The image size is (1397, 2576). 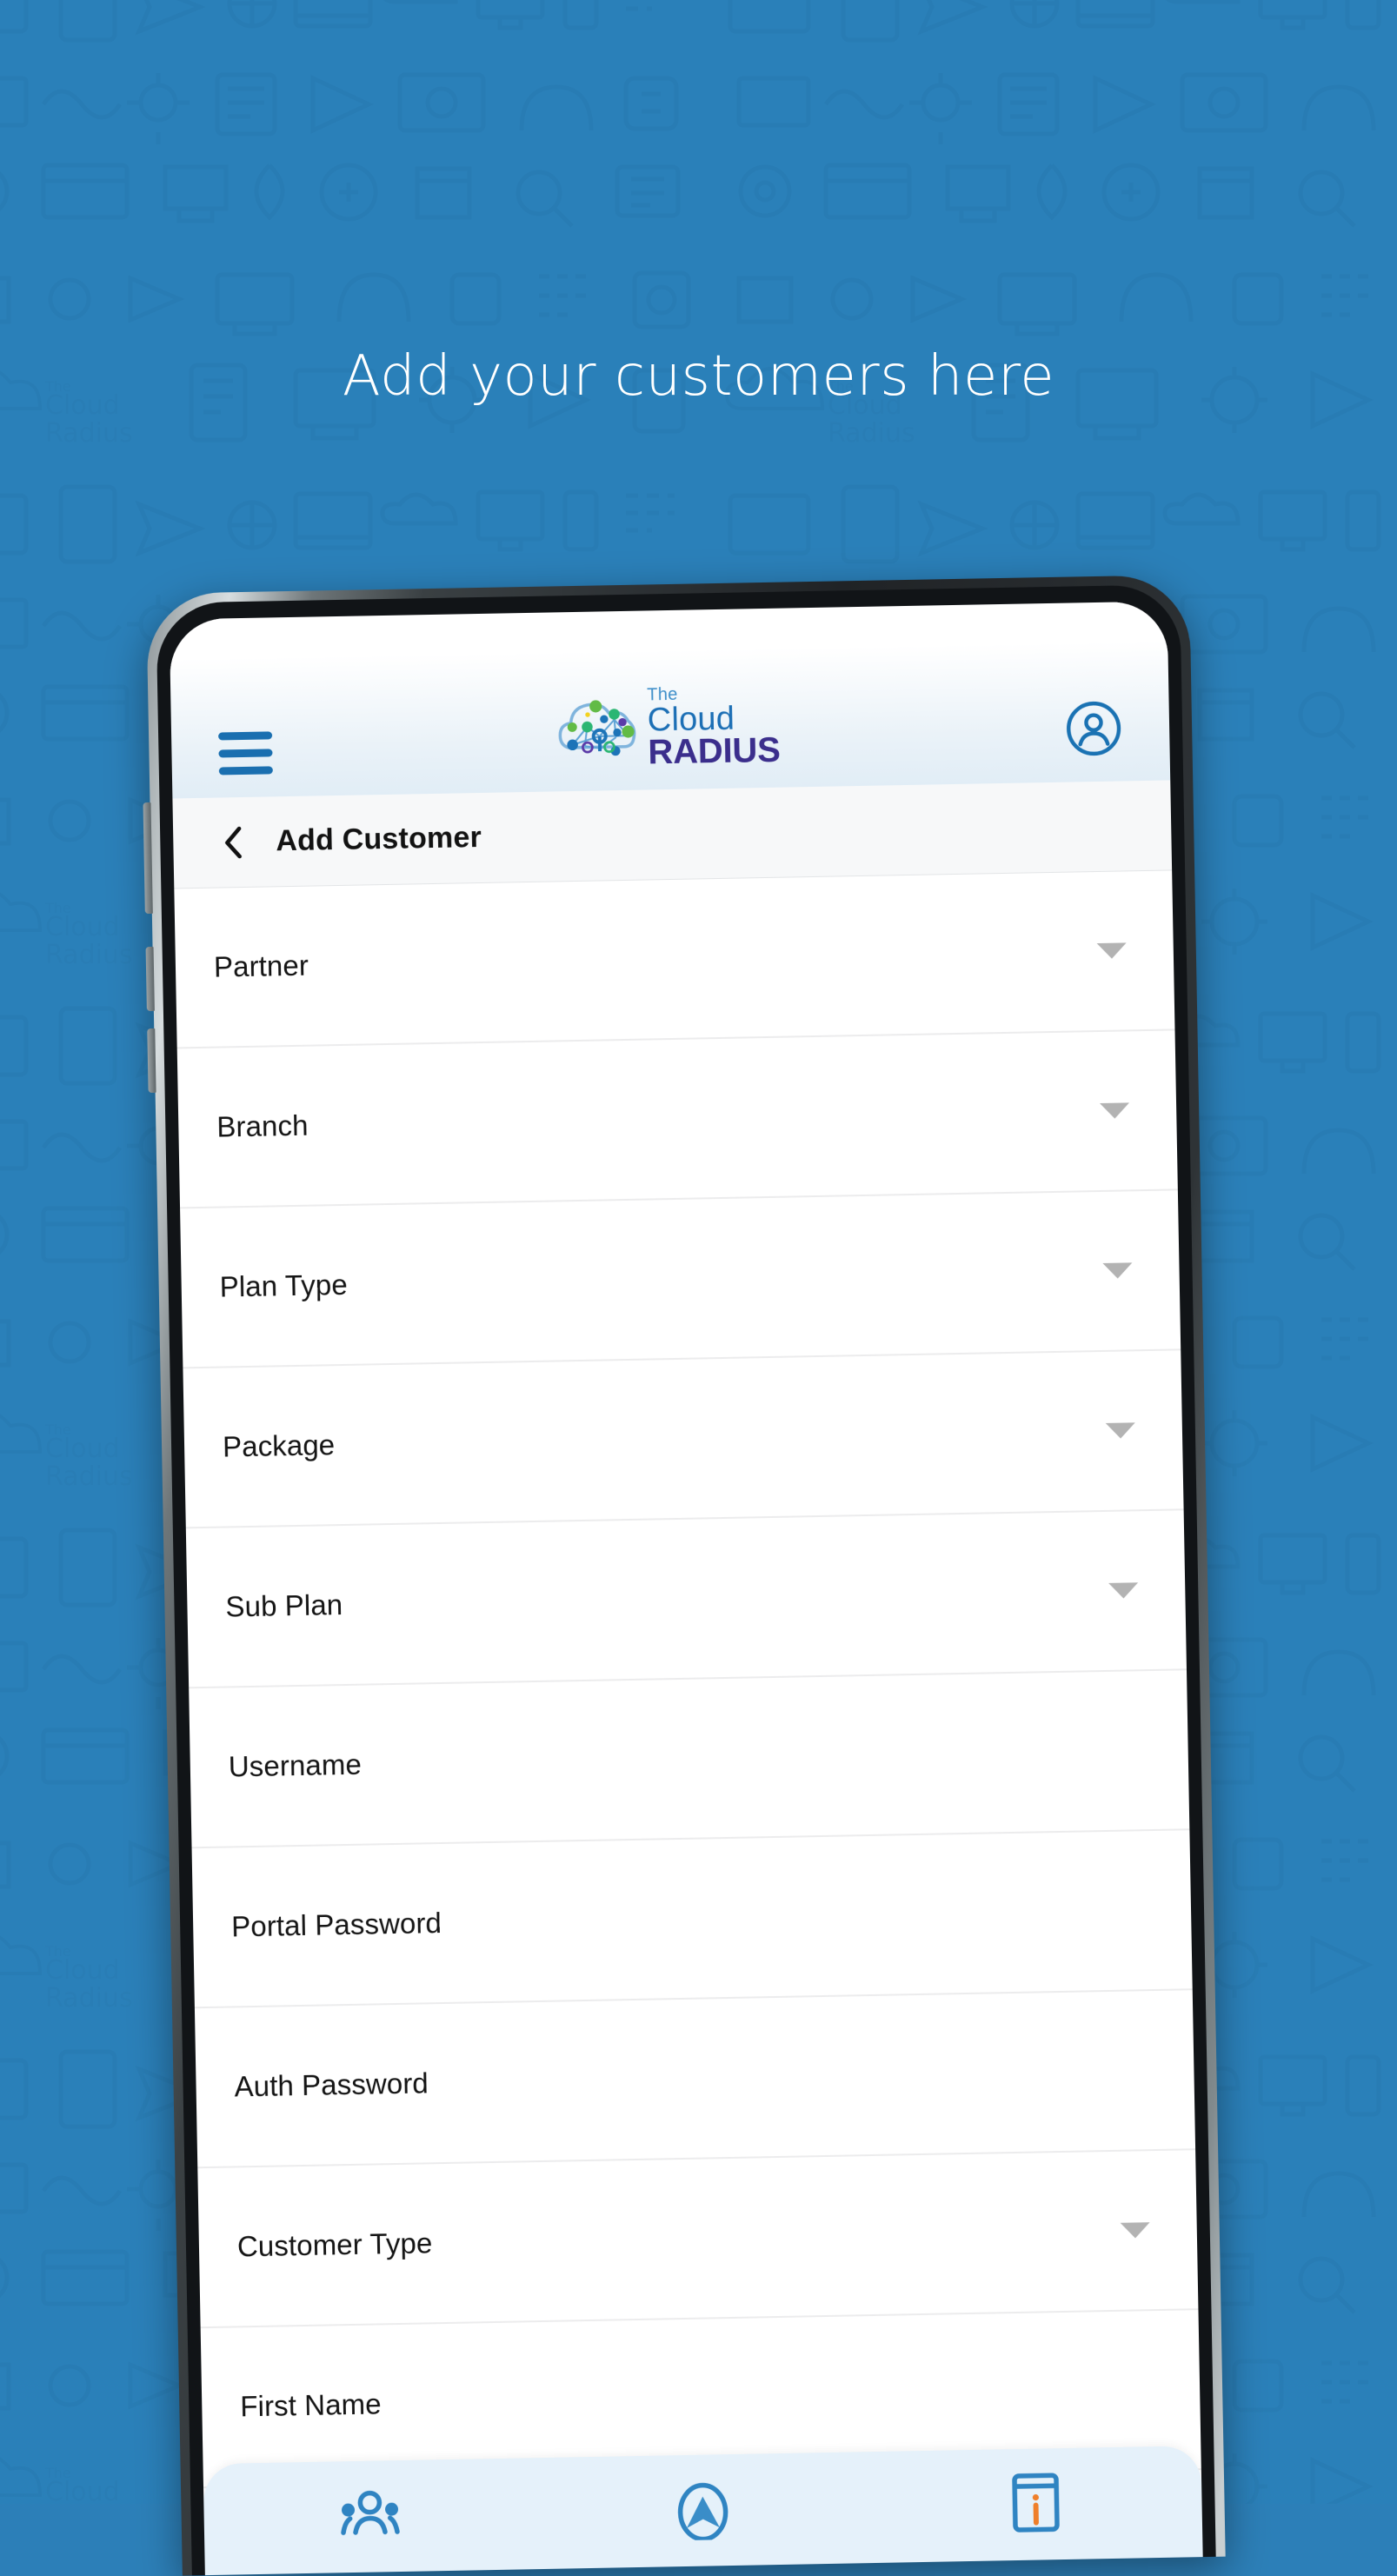 What do you see at coordinates (698, 376) in the screenshot?
I see `page-headline: Add your customers here` at bounding box center [698, 376].